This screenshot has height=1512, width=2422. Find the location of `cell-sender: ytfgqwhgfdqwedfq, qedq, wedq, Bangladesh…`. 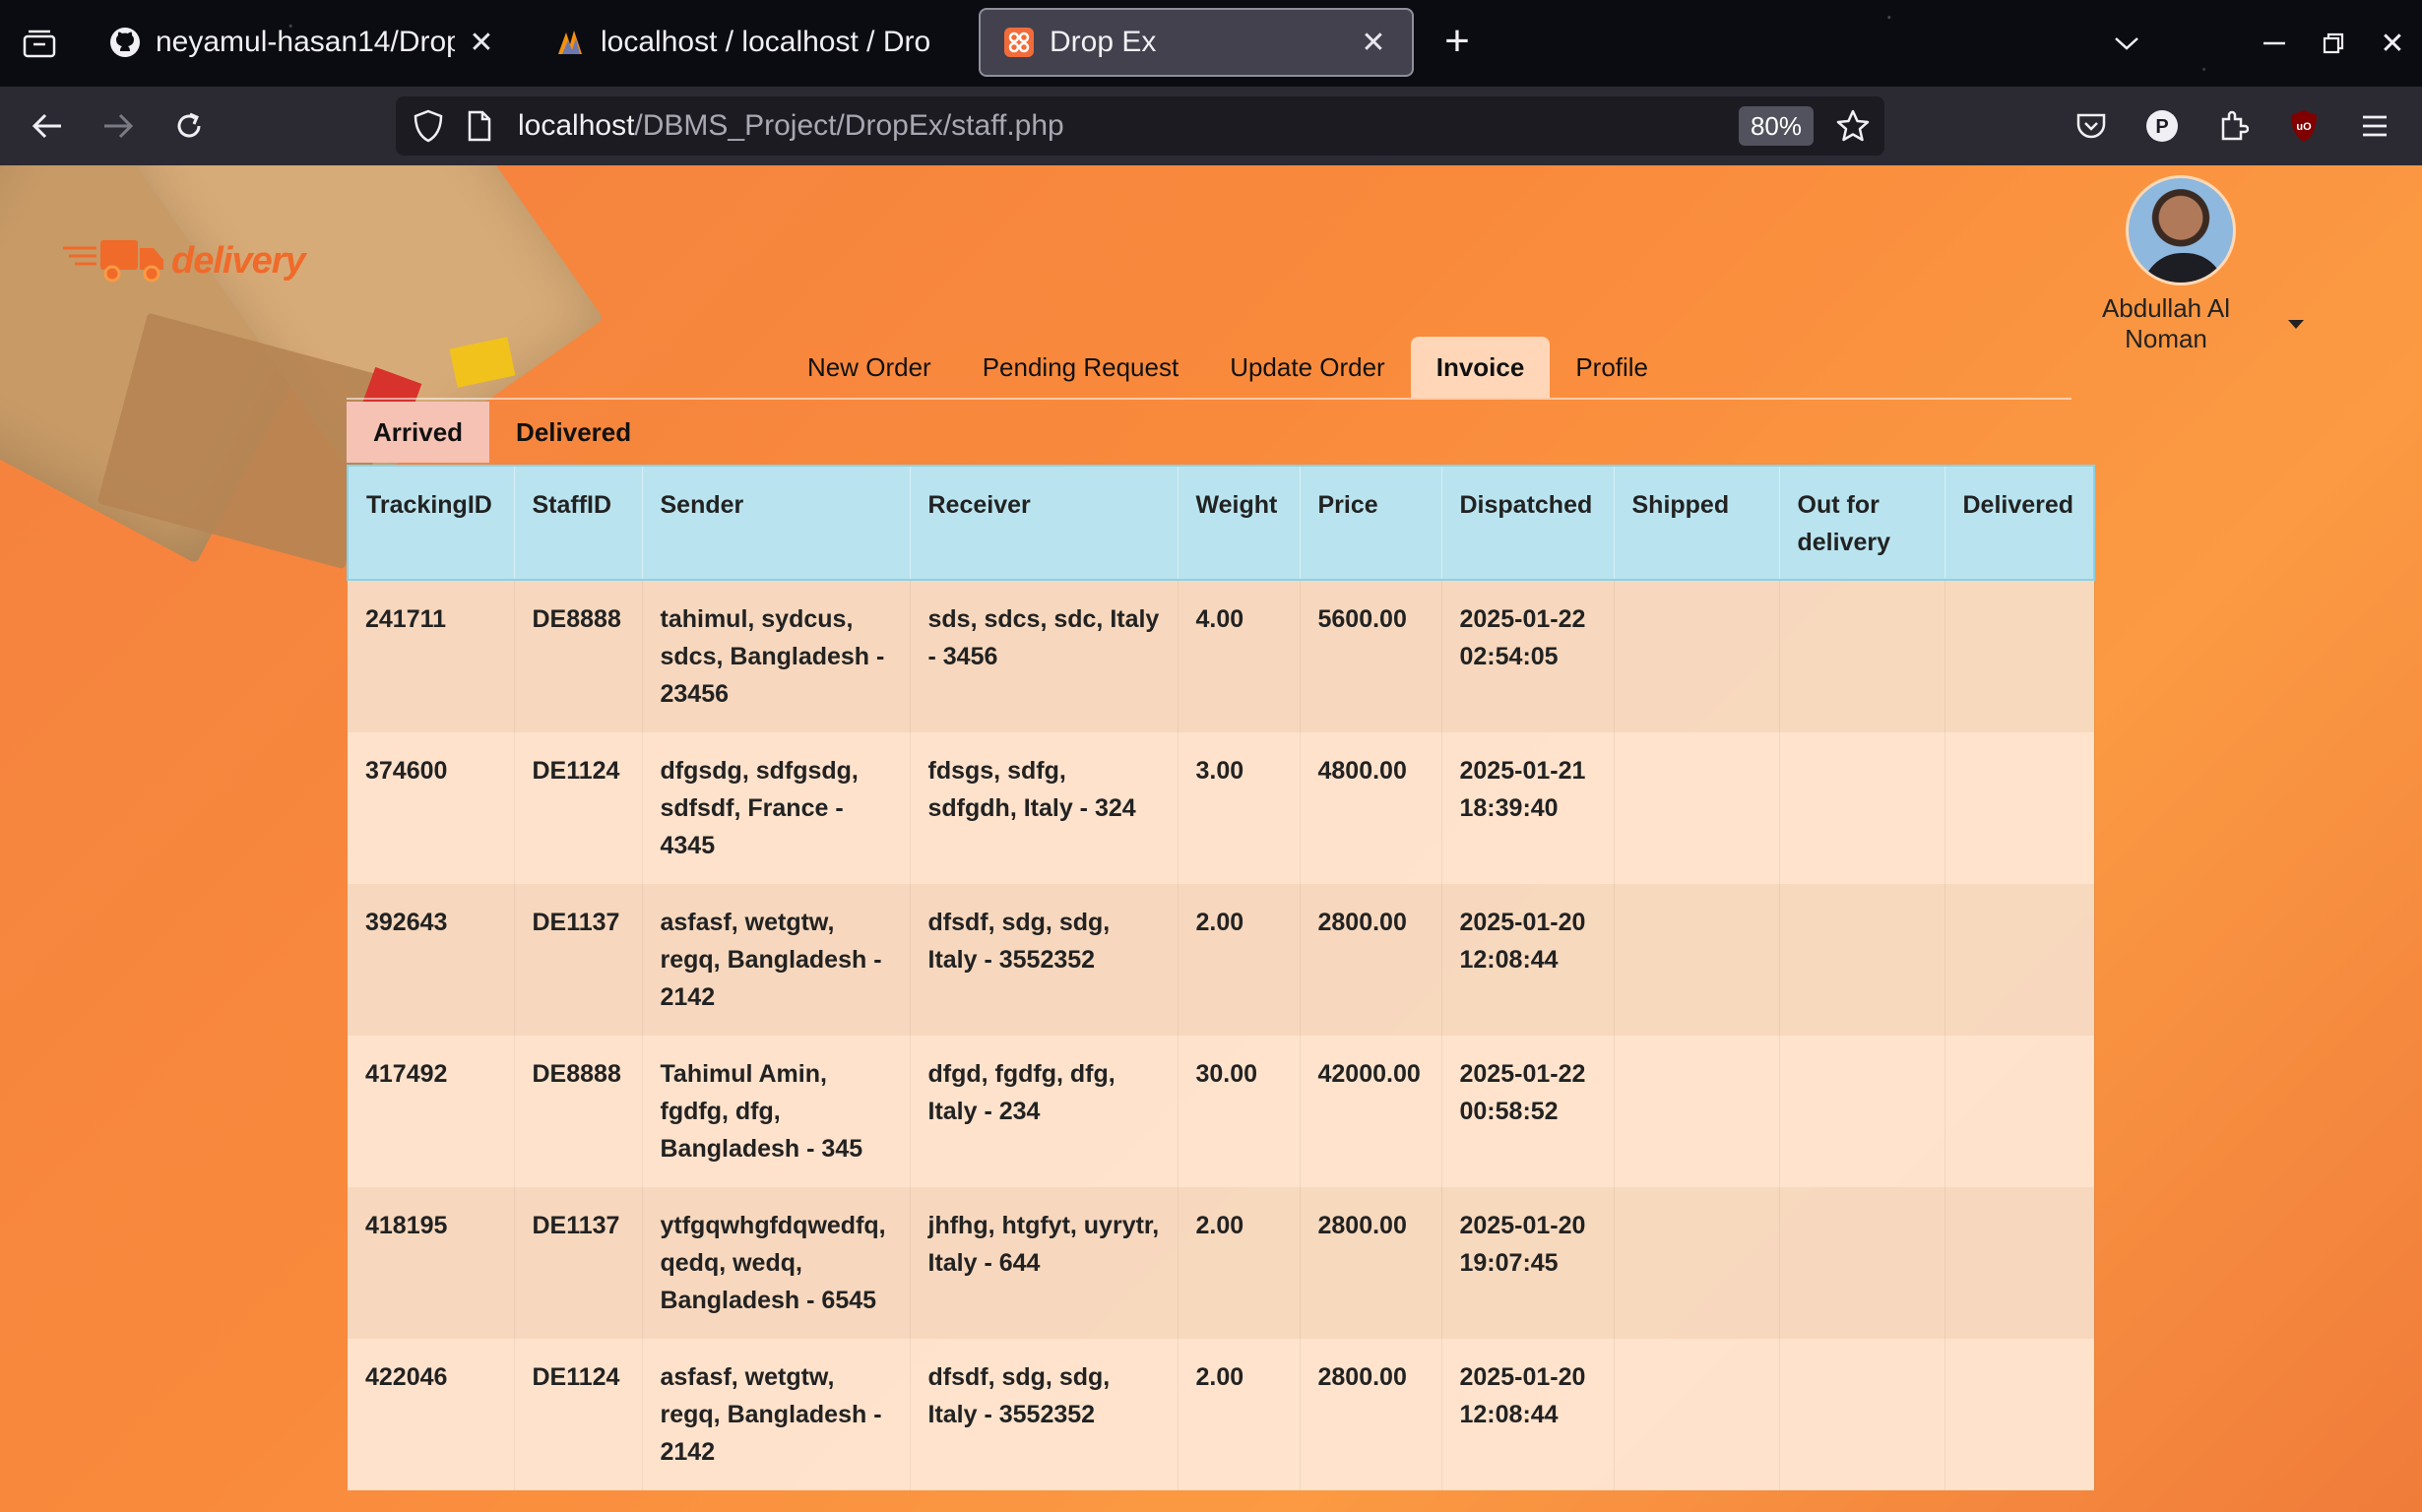

cell-sender: ytfgqwhgfdqwedfq, qedq, wedq, Bangladesh… is located at coordinates (776, 1263).